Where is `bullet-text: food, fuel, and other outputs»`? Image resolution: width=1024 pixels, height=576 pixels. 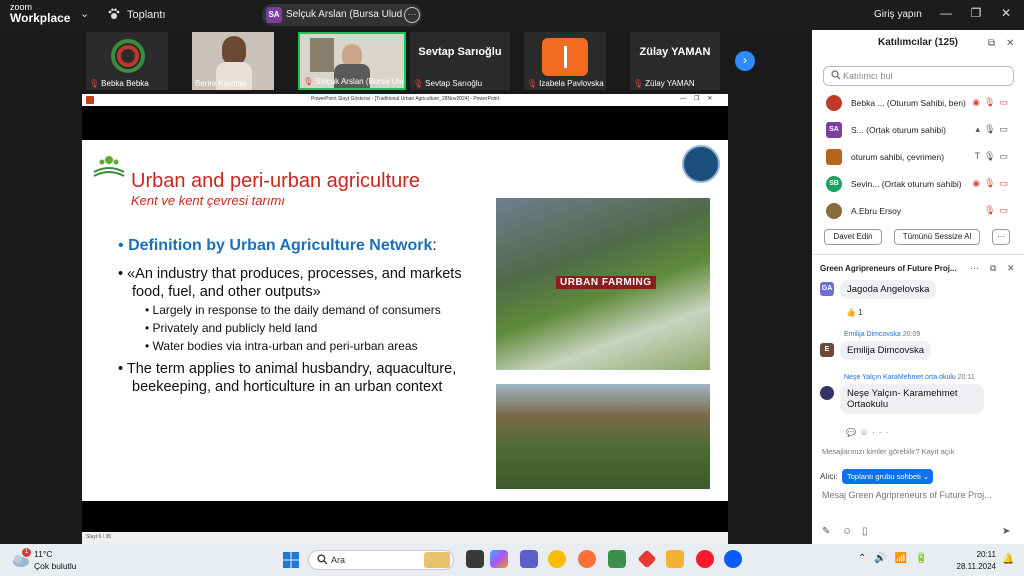
bullet-text: food, fuel, and other outputs» is located at coordinates (226, 292).